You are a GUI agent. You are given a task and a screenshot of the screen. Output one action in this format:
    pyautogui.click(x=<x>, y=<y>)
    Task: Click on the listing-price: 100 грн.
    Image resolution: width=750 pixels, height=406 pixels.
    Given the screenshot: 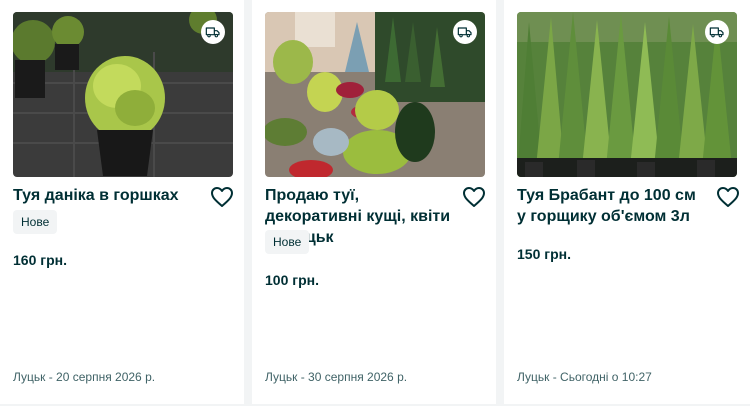 What is the action you would take?
    pyautogui.click(x=292, y=280)
    